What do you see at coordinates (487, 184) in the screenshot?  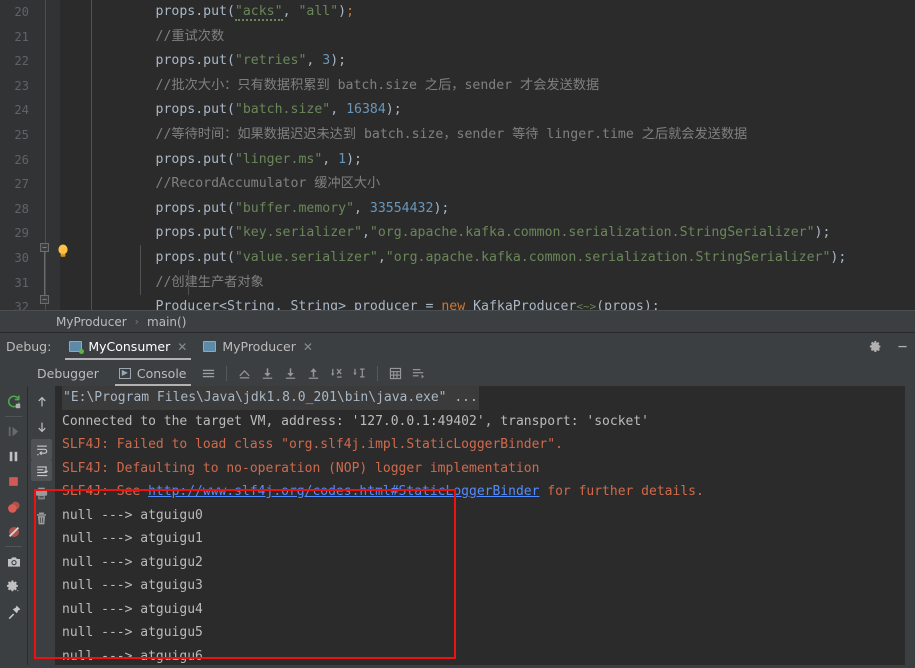 I see `code-line: //RecordAccumulator 缓冲区大小` at bounding box center [487, 184].